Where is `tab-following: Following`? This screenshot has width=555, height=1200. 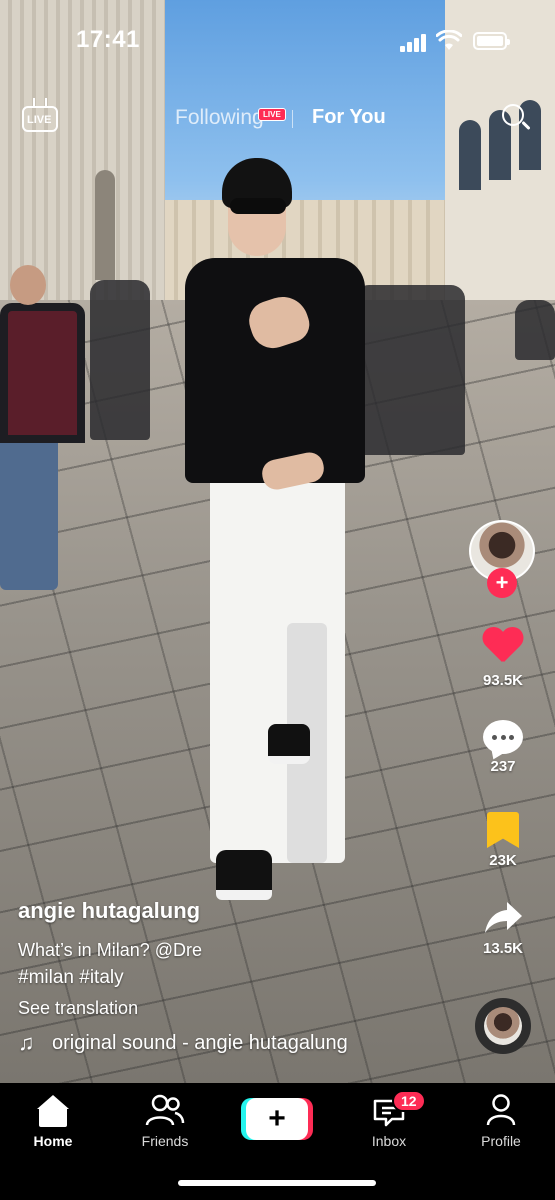 tab-following: Following is located at coordinates (219, 118).